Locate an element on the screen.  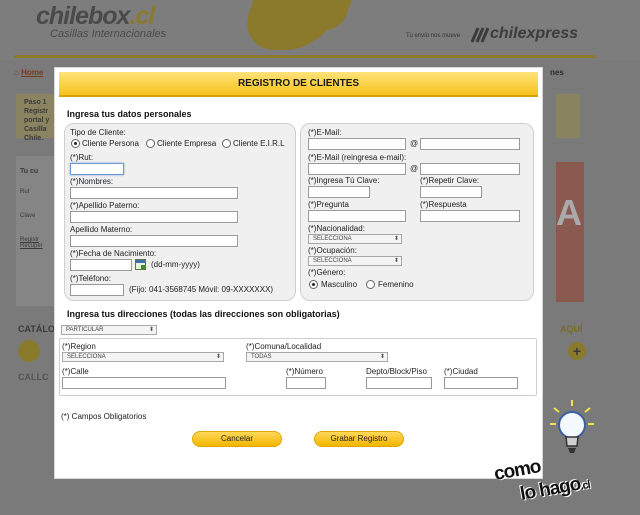
region-value: SELECCIONA is located at coordinates (86, 357).